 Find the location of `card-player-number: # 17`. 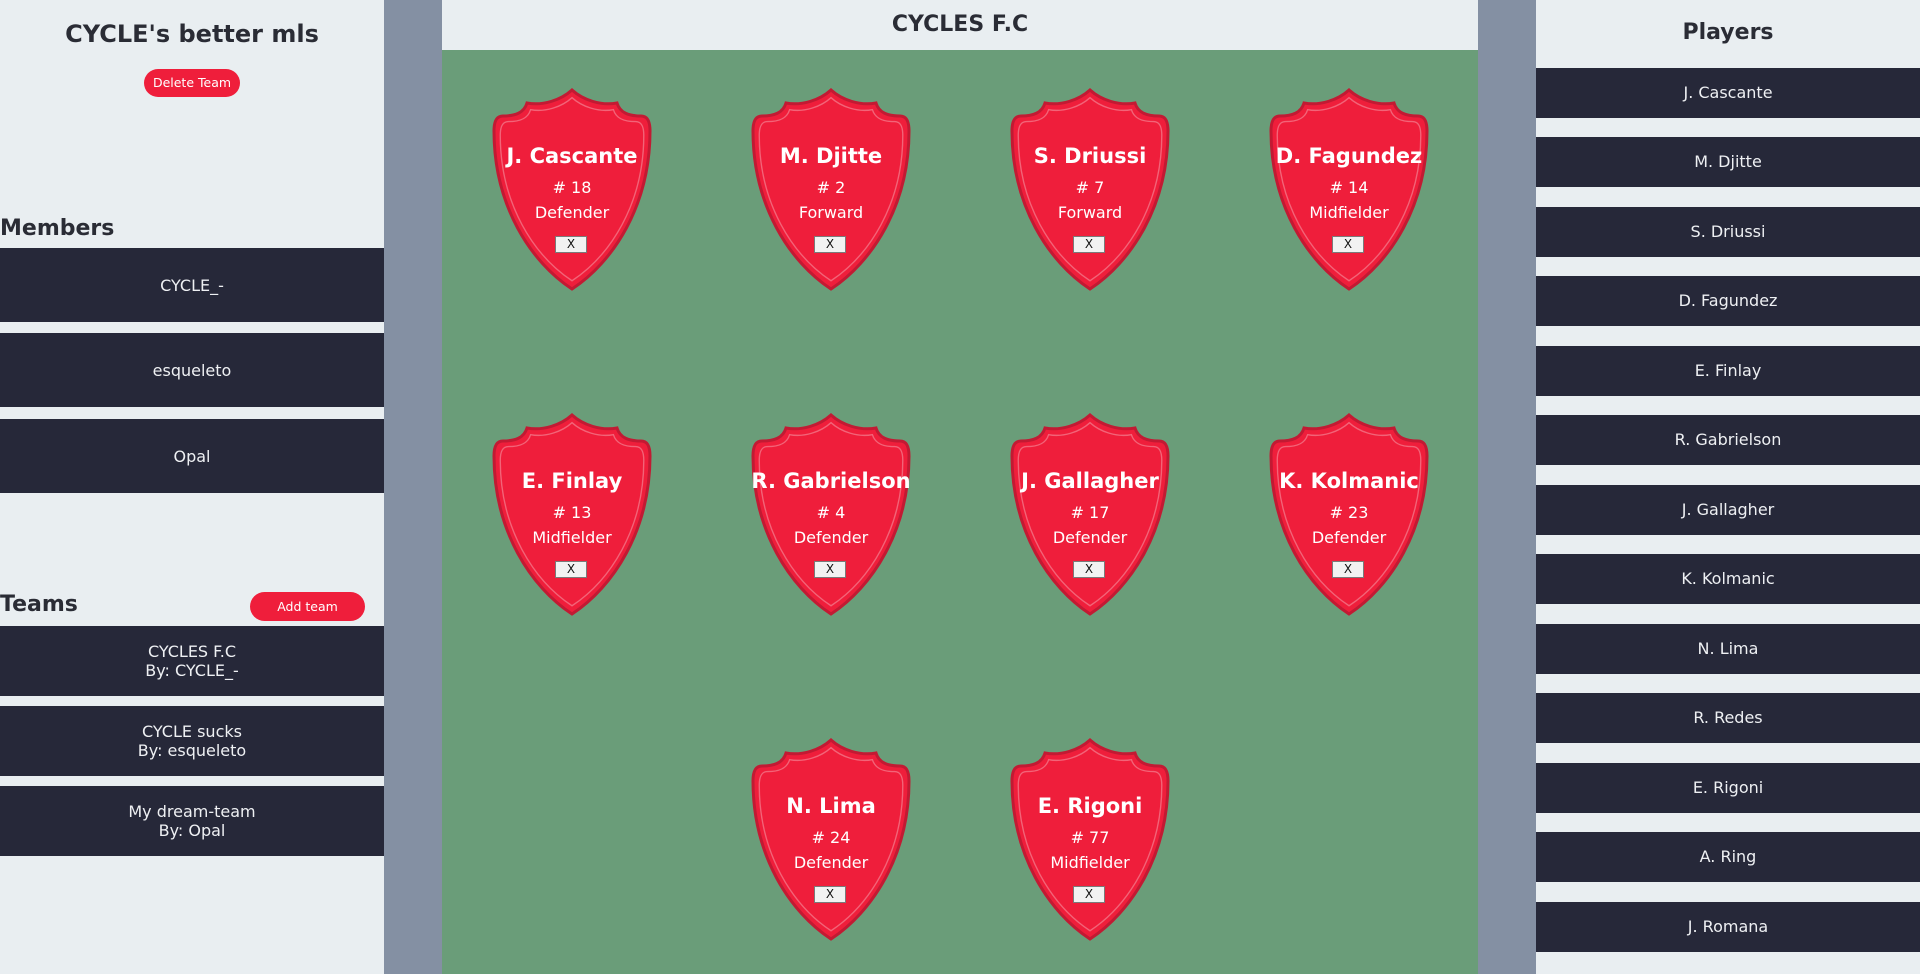

card-player-number: # 17 is located at coordinates (1090, 512).